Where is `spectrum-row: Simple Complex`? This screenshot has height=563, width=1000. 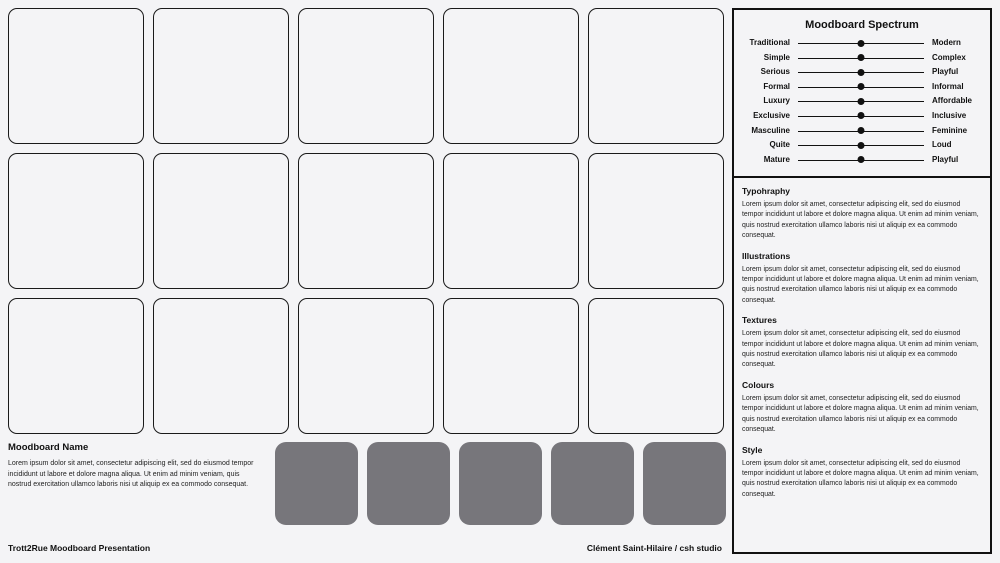 spectrum-row: Simple Complex is located at coordinates (862, 58).